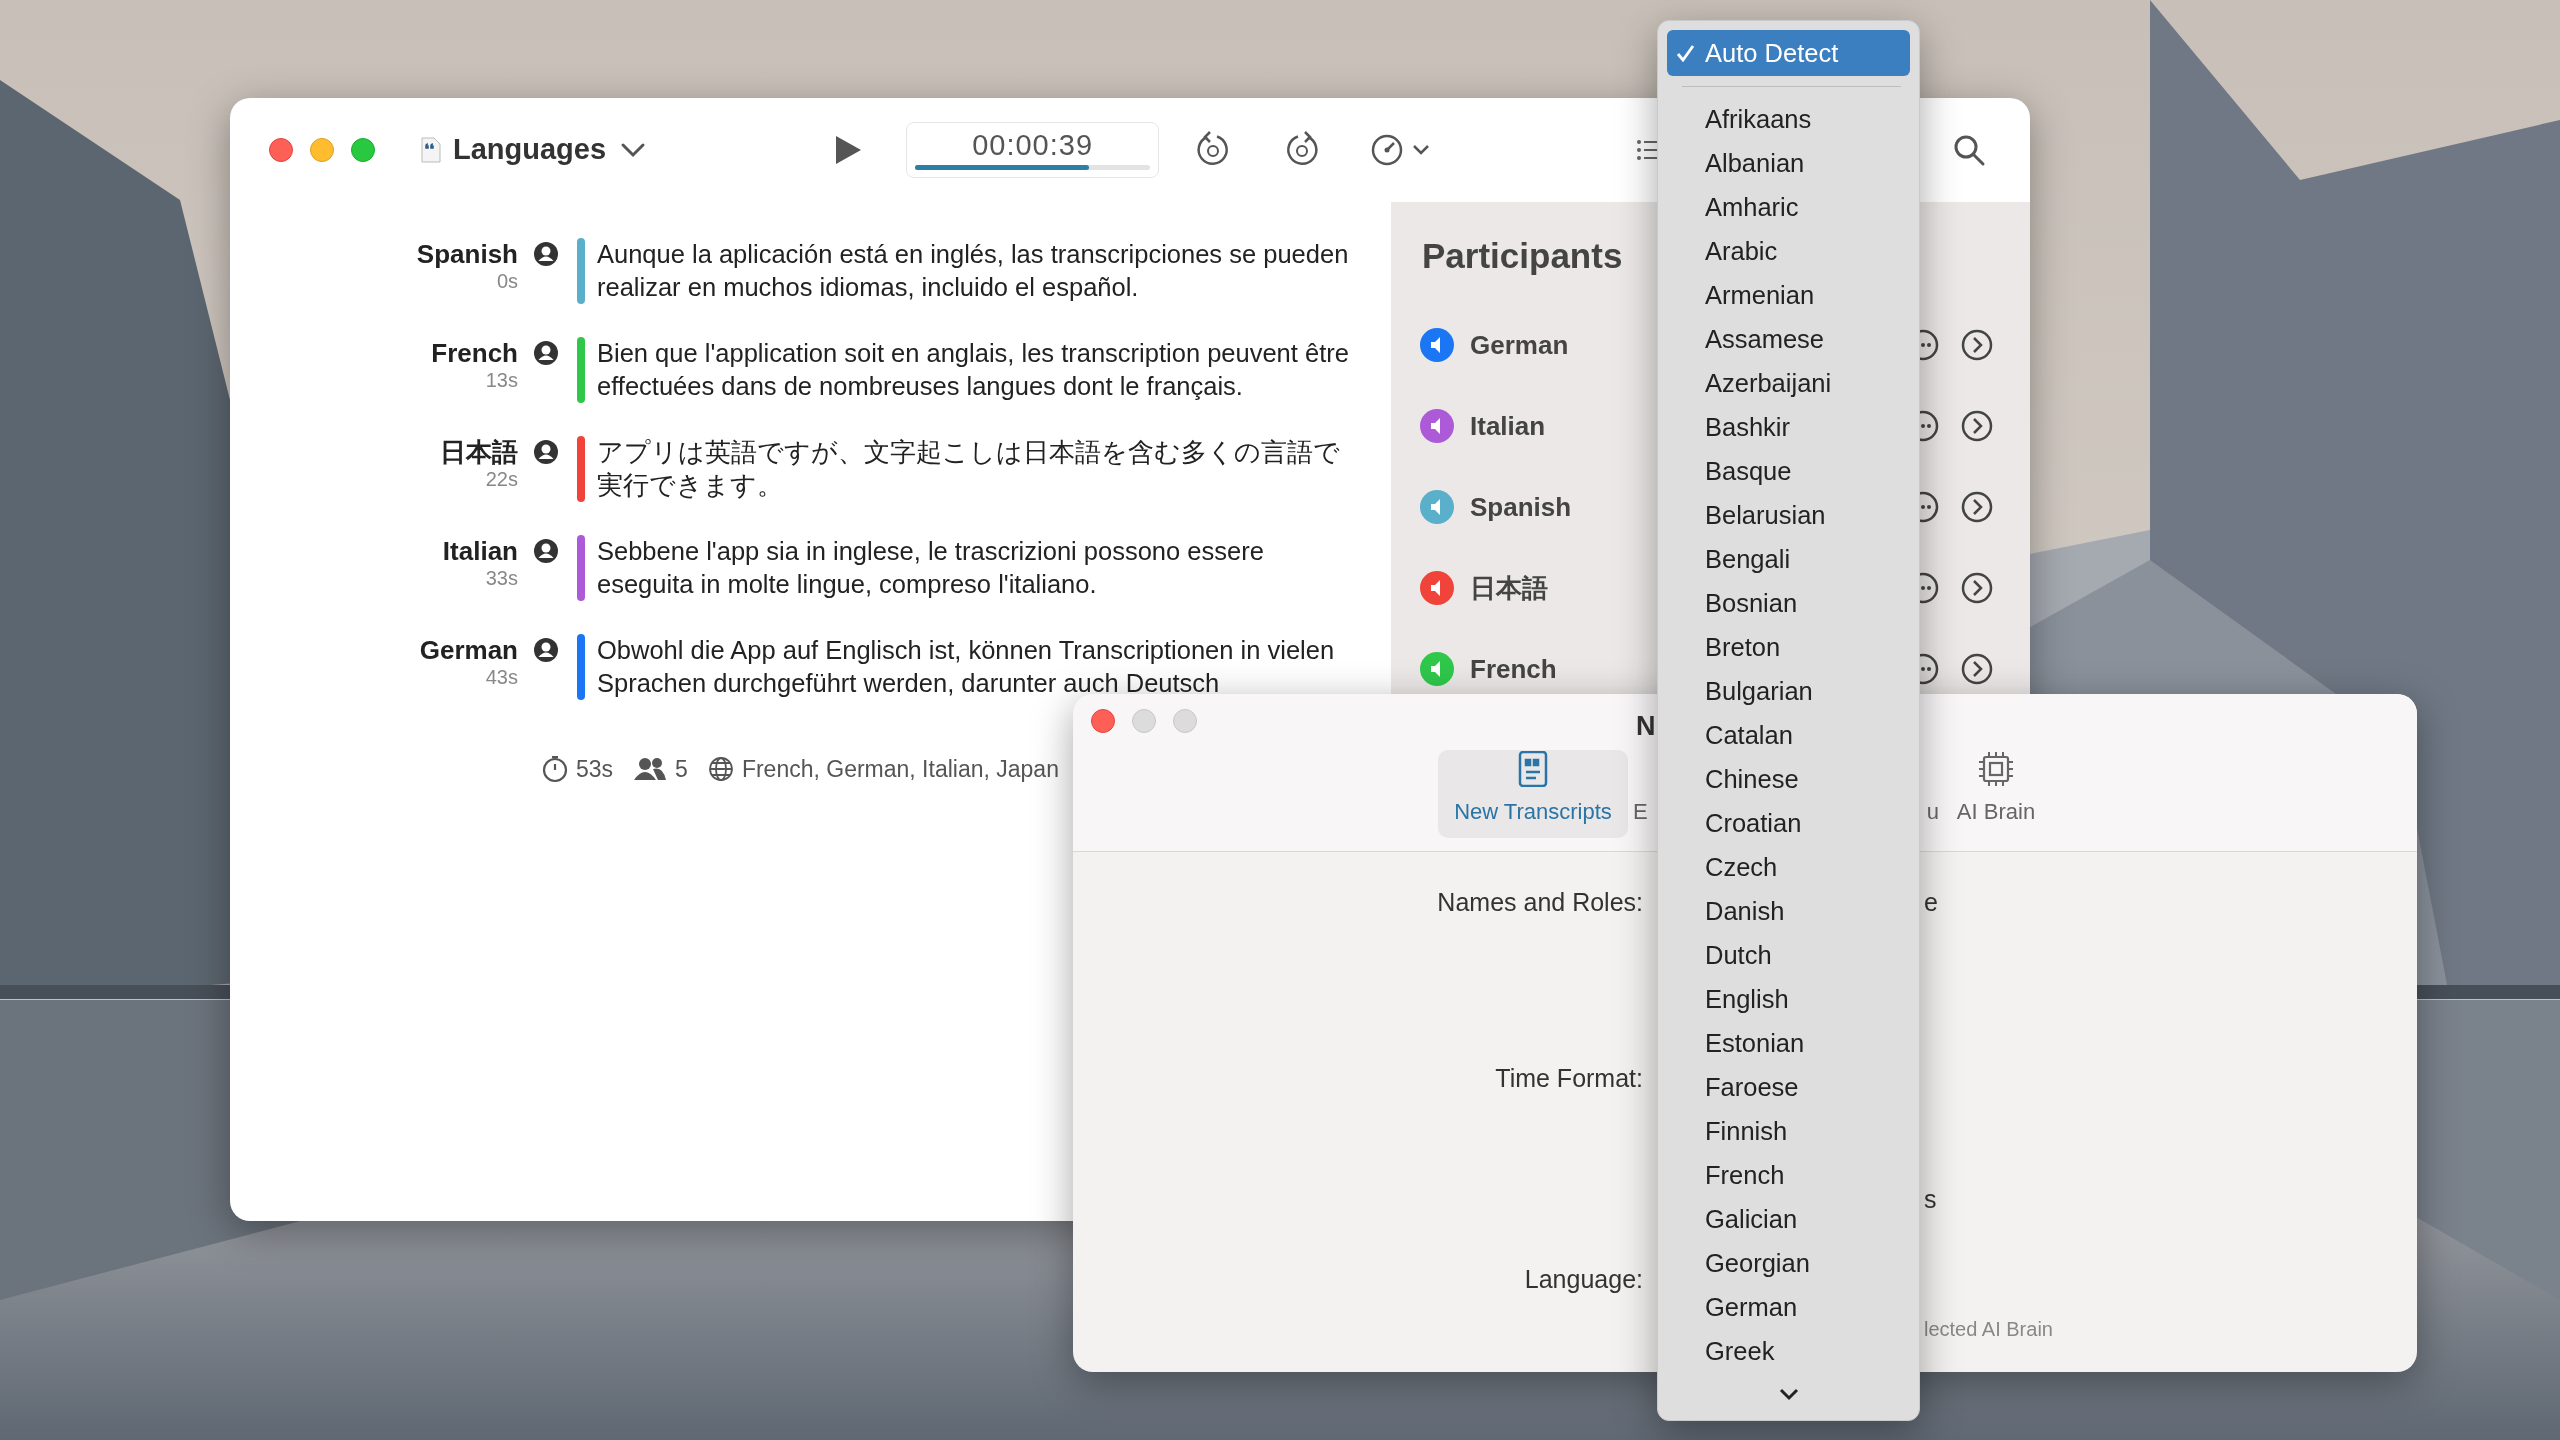 This screenshot has width=2560, height=1440. I want to click on participant-name: German, so click(1519, 345).